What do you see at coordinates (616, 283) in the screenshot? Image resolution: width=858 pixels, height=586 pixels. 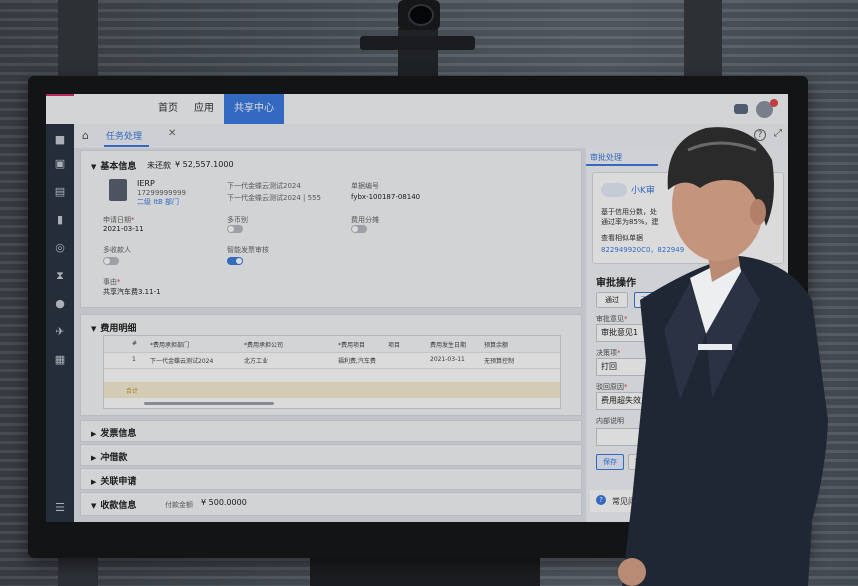 I see `approval-heading: 审批操作` at bounding box center [616, 283].